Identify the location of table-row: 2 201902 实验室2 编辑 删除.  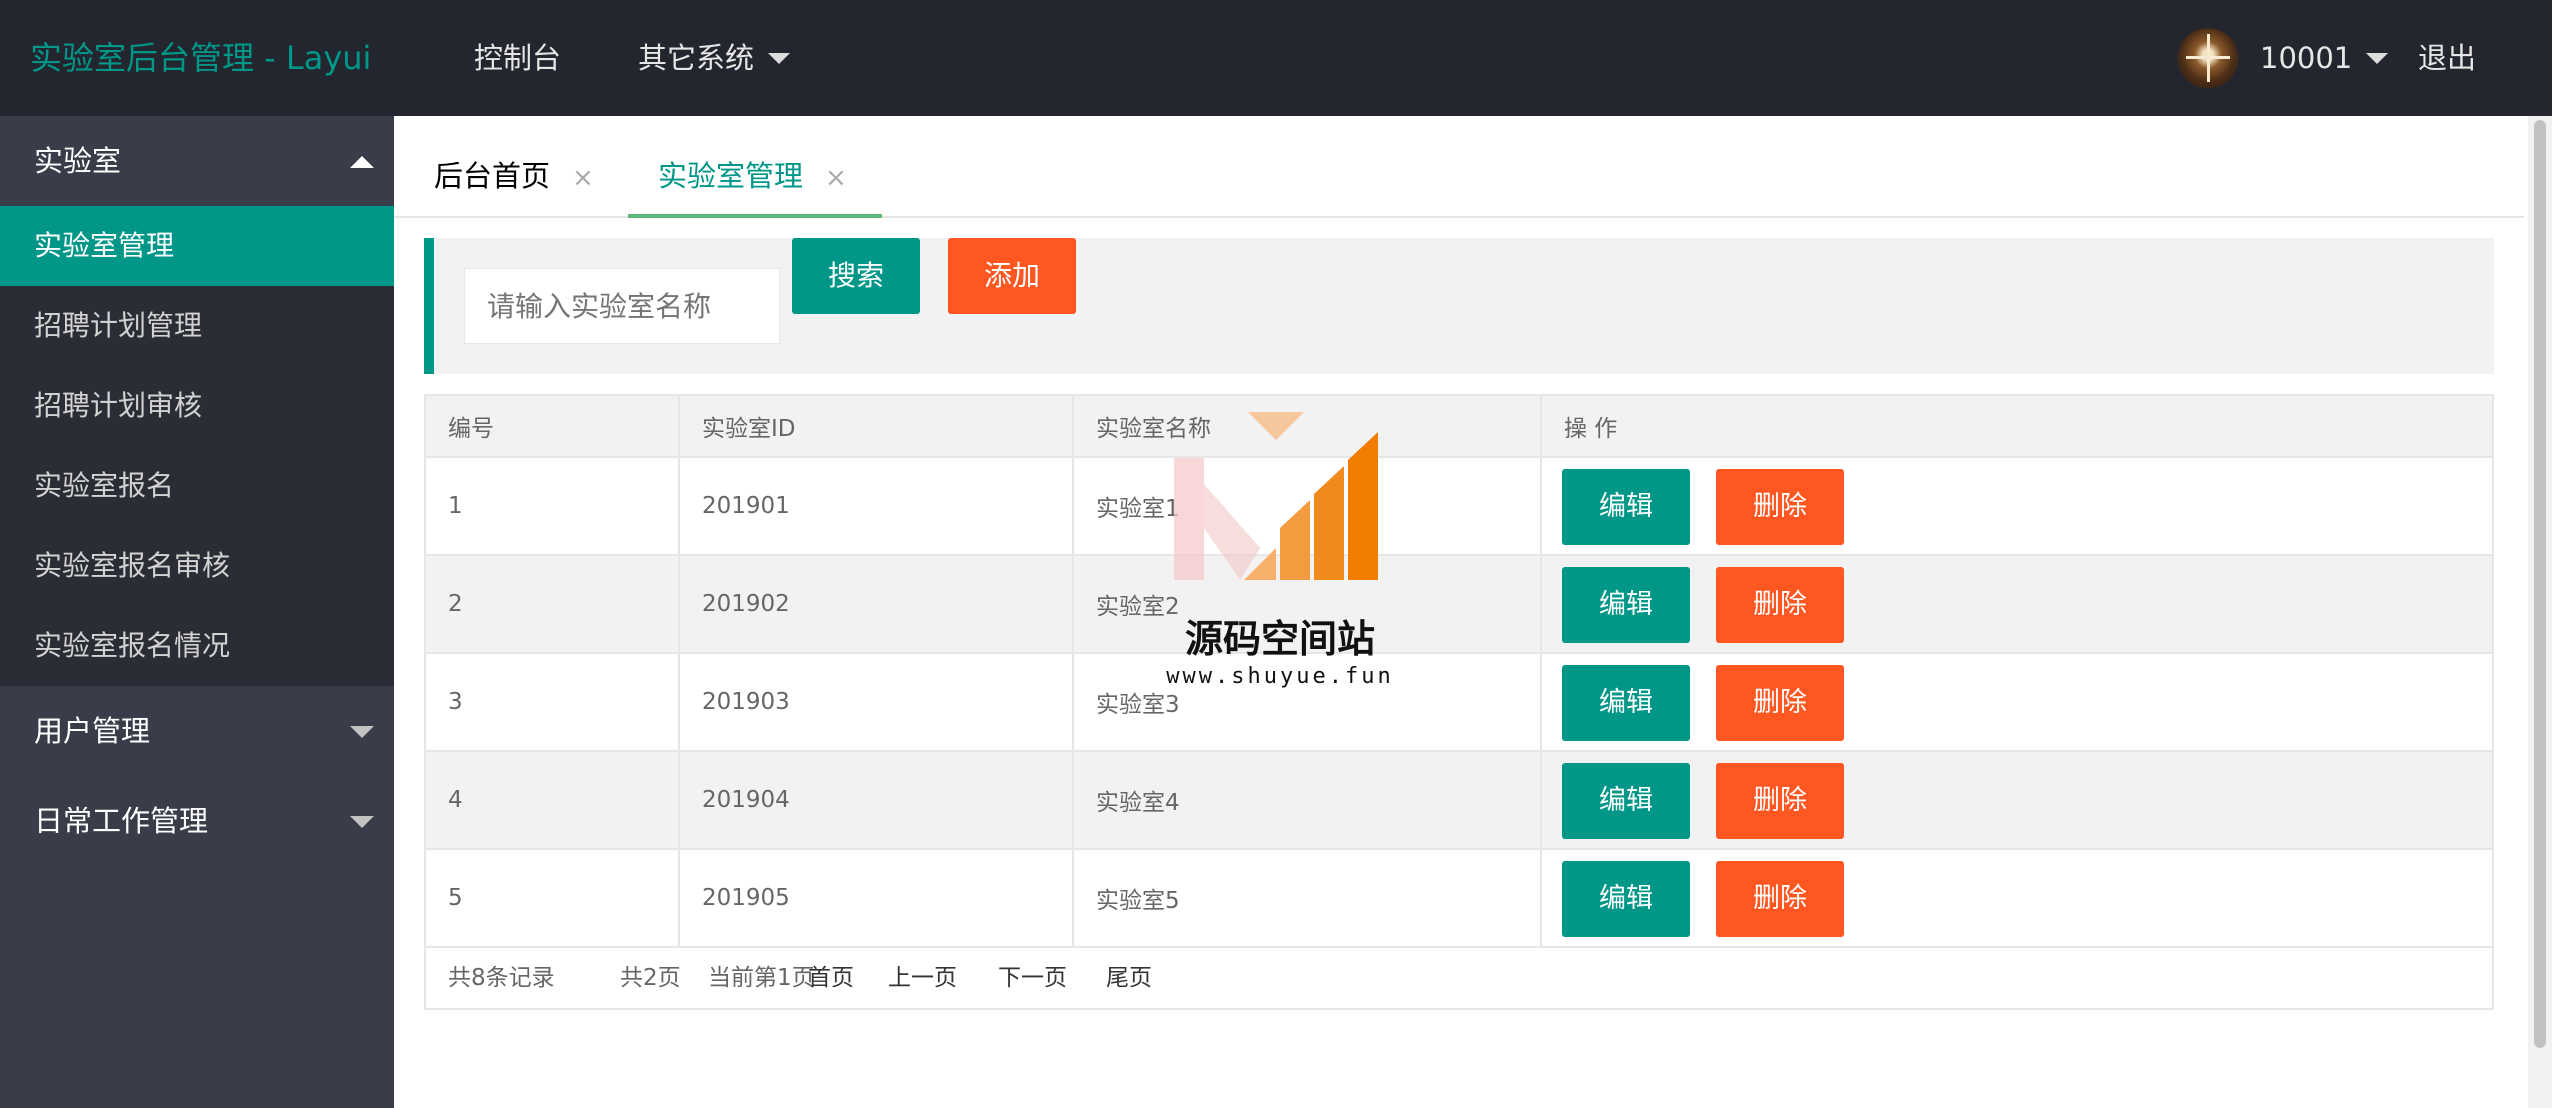
(1459, 605).